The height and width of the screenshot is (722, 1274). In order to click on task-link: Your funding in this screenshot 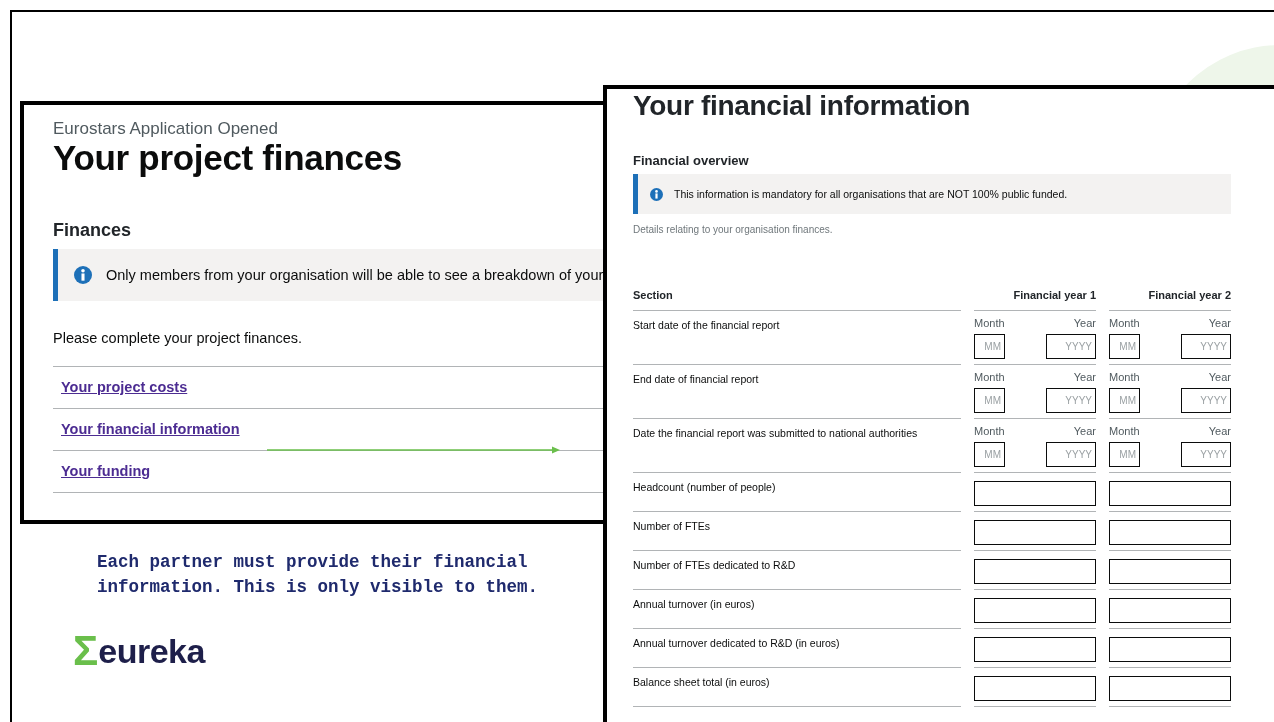, I will do `click(106, 471)`.